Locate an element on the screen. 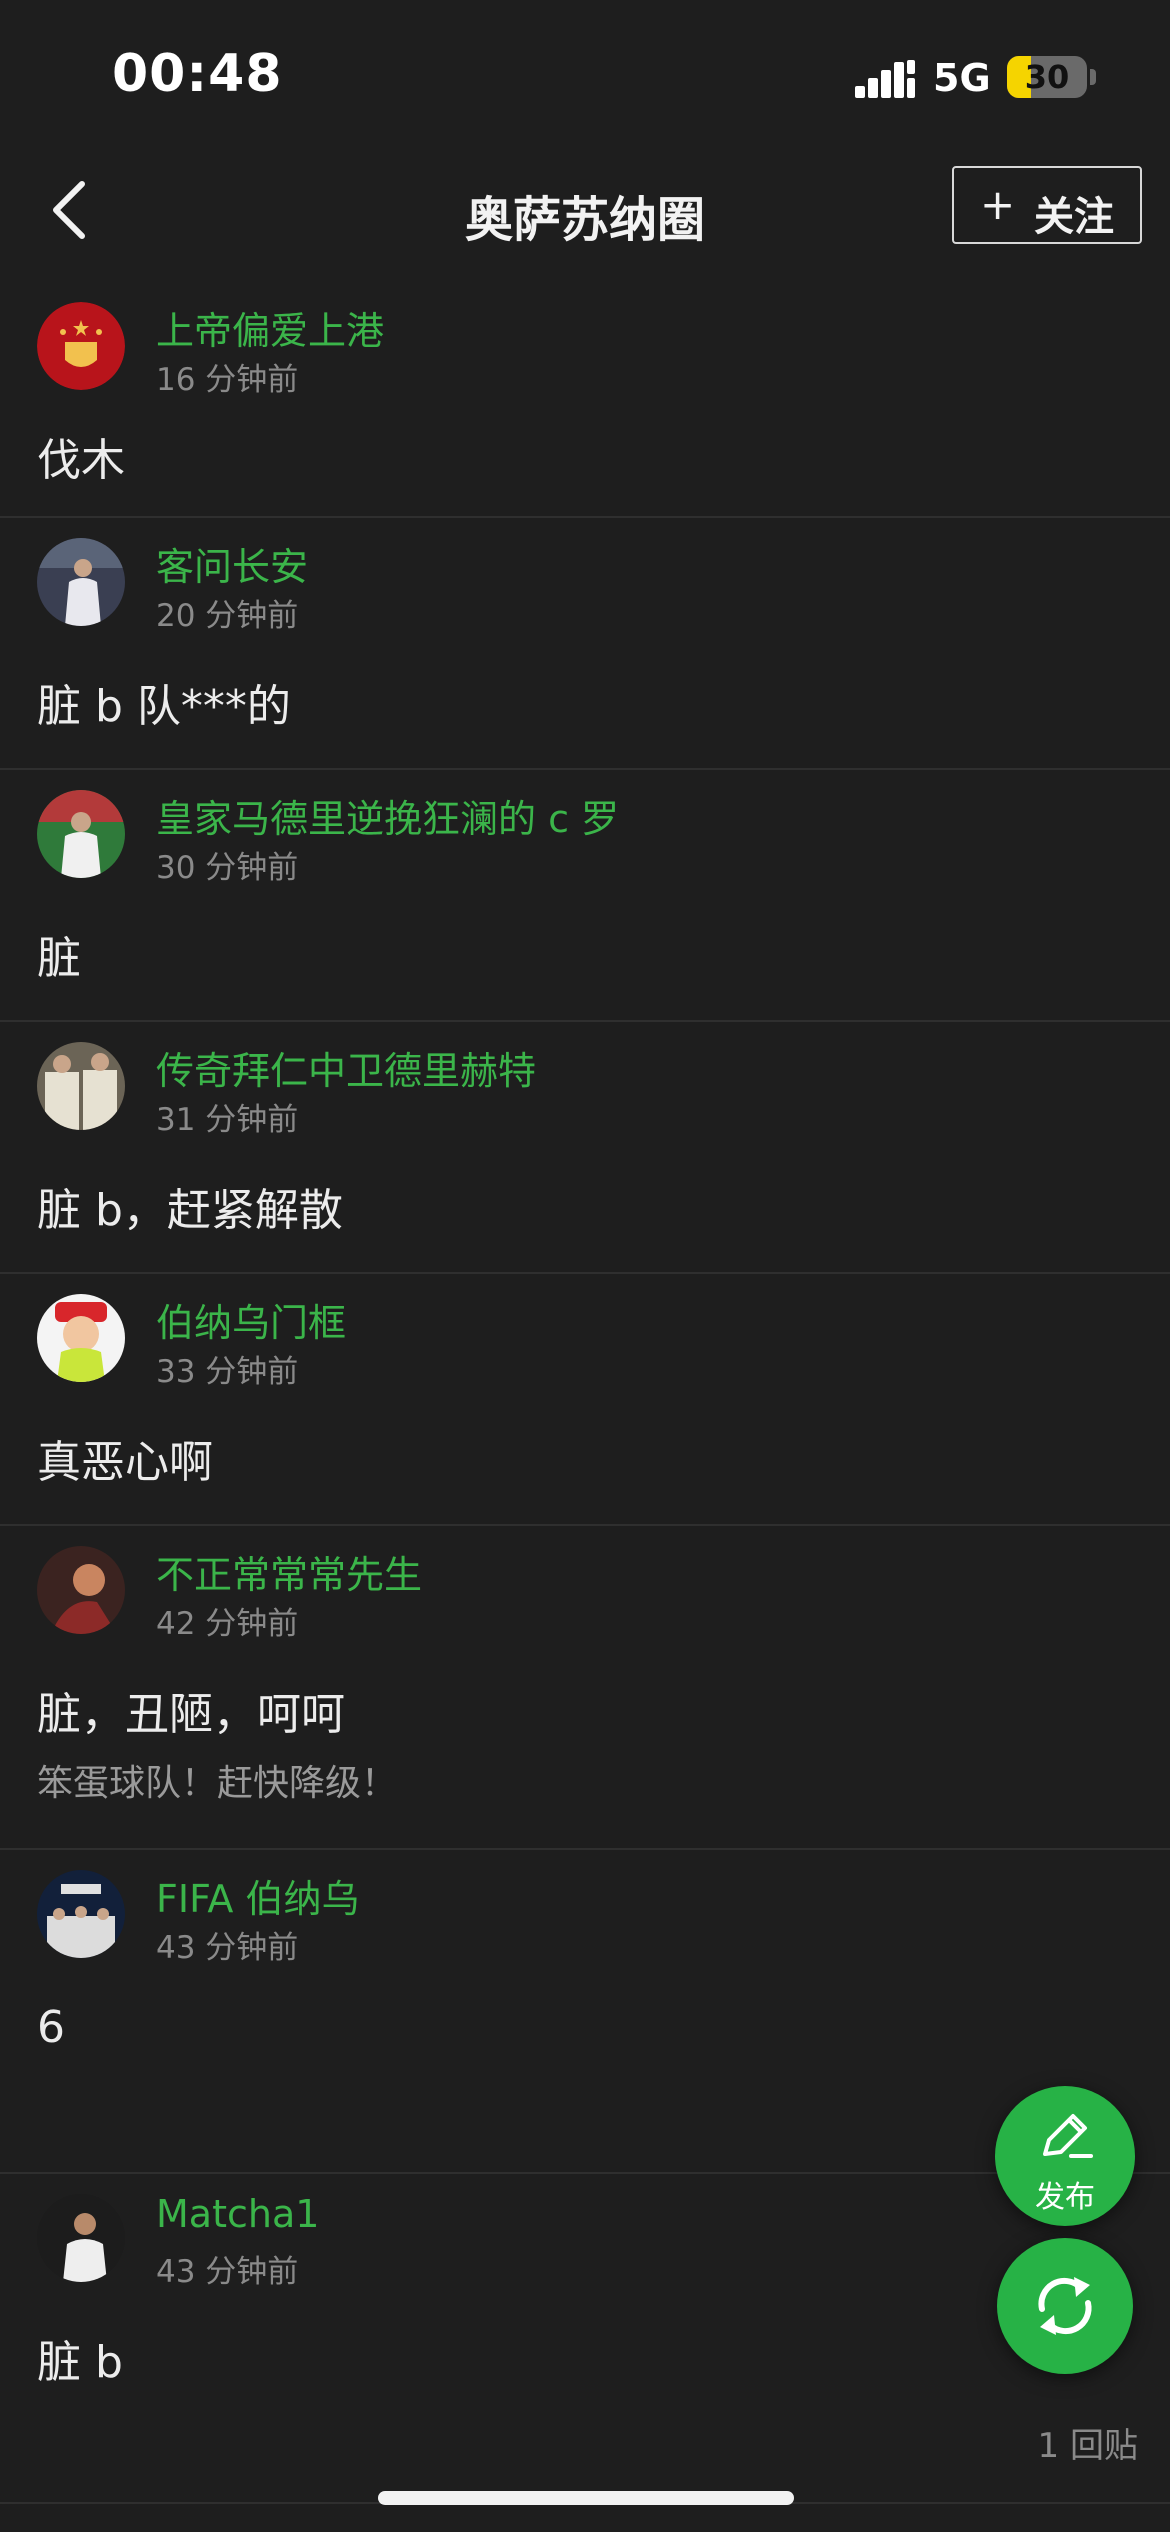  post-author: 皇家马德里逆挽狂澜的 c 罗 is located at coordinates (387, 815).